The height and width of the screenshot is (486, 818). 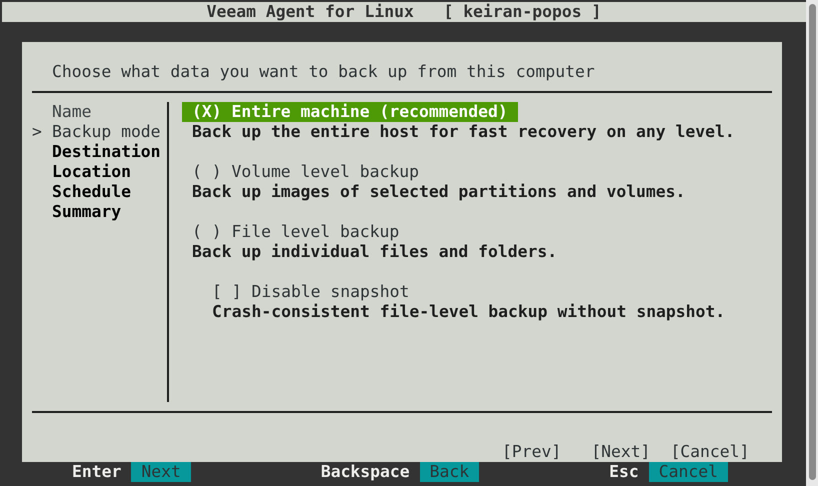 What do you see at coordinates (688, 472) in the screenshot?
I see `shortcut-action: Cancel` at bounding box center [688, 472].